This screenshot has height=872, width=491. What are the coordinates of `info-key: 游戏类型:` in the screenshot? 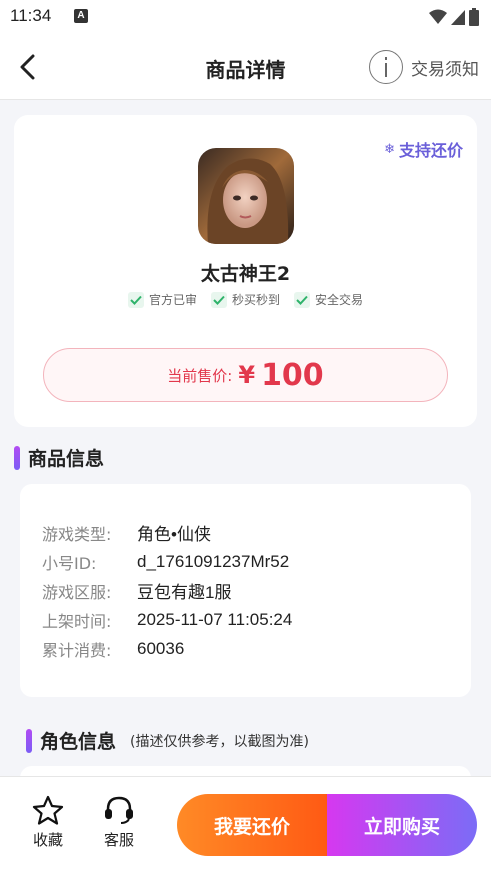 It's located at (77, 534).